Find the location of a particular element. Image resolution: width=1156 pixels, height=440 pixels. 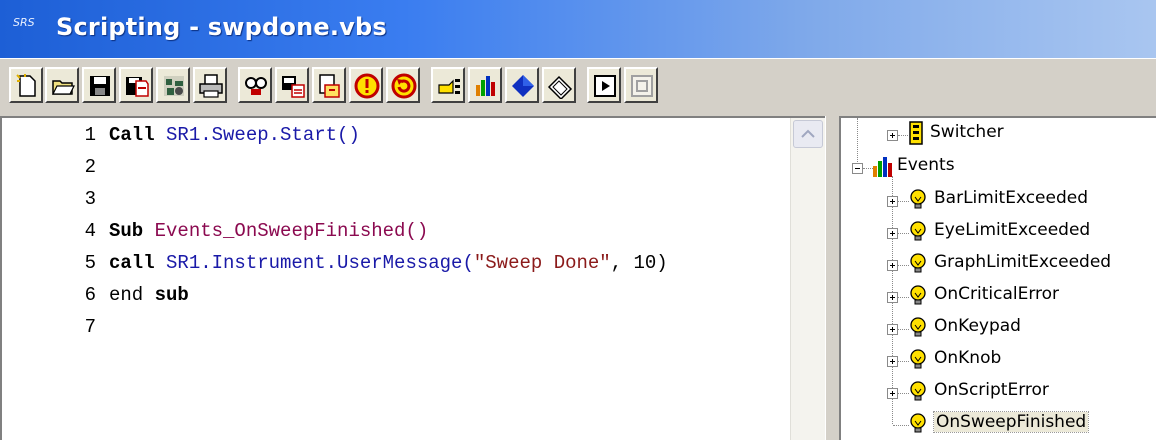

code-line: Sub Events_OnSweepFinished() is located at coordinates (268, 231).